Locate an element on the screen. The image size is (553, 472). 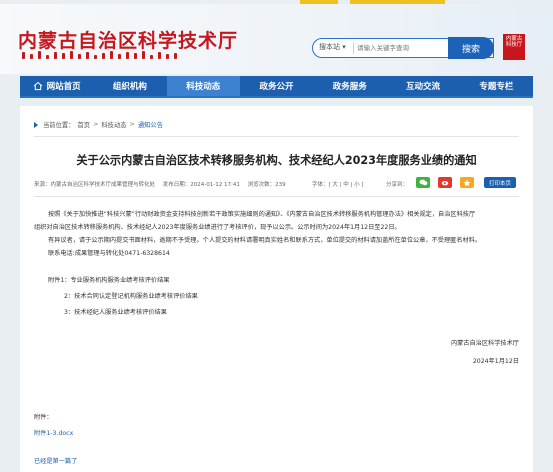
site-logo-title: 内蒙古自治区科学技术厅 is located at coordinates (128, 39).